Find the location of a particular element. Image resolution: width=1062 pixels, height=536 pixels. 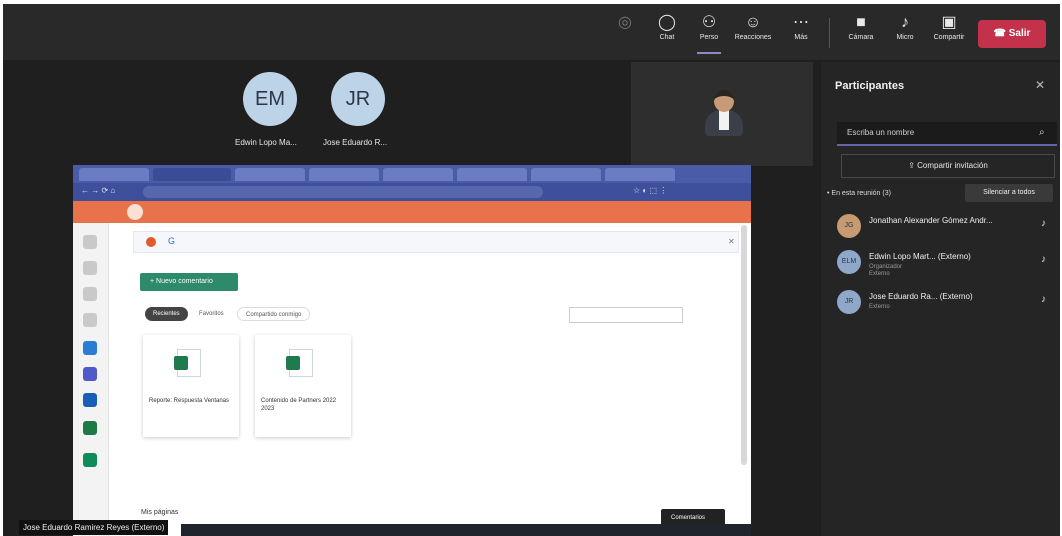

leave-call-button: ☎ Salir is located at coordinates (1012, 34).